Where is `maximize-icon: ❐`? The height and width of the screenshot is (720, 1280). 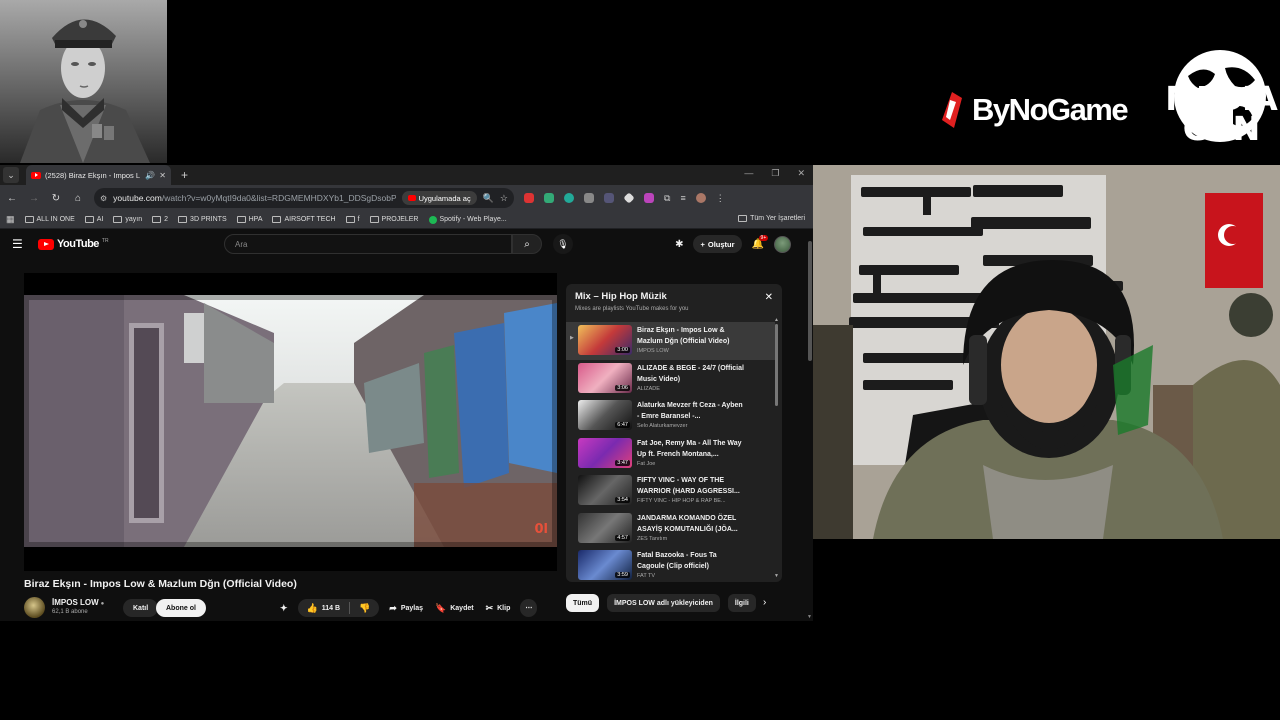
maximize-icon: ❐ is located at coordinates (775, 173).